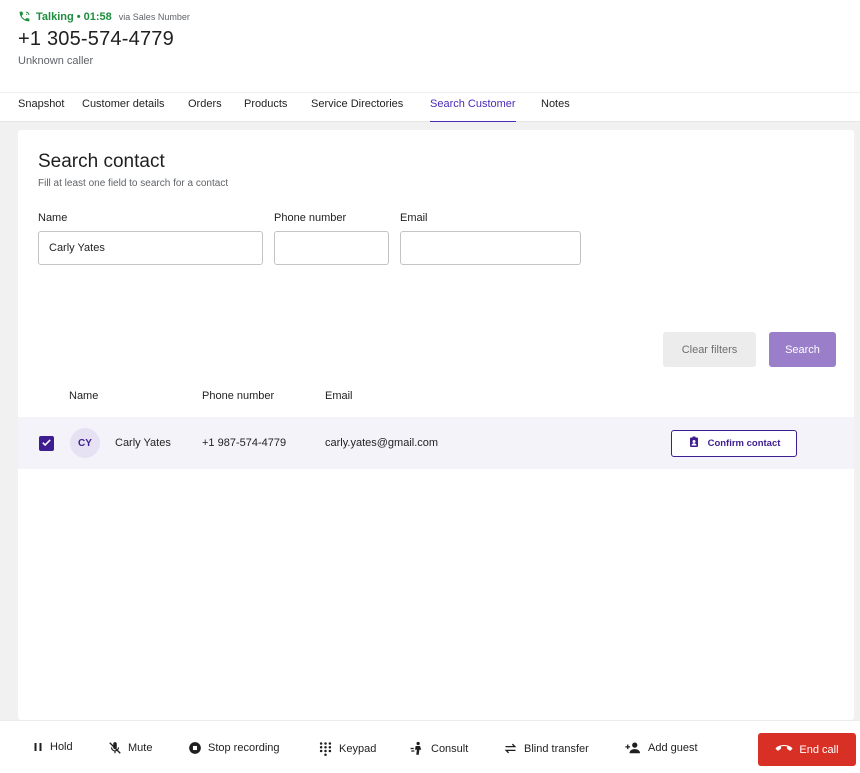 The height and width of the screenshot is (773, 860). I want to click on blind-transfer-label: Blind transfer, so click(556, 748).